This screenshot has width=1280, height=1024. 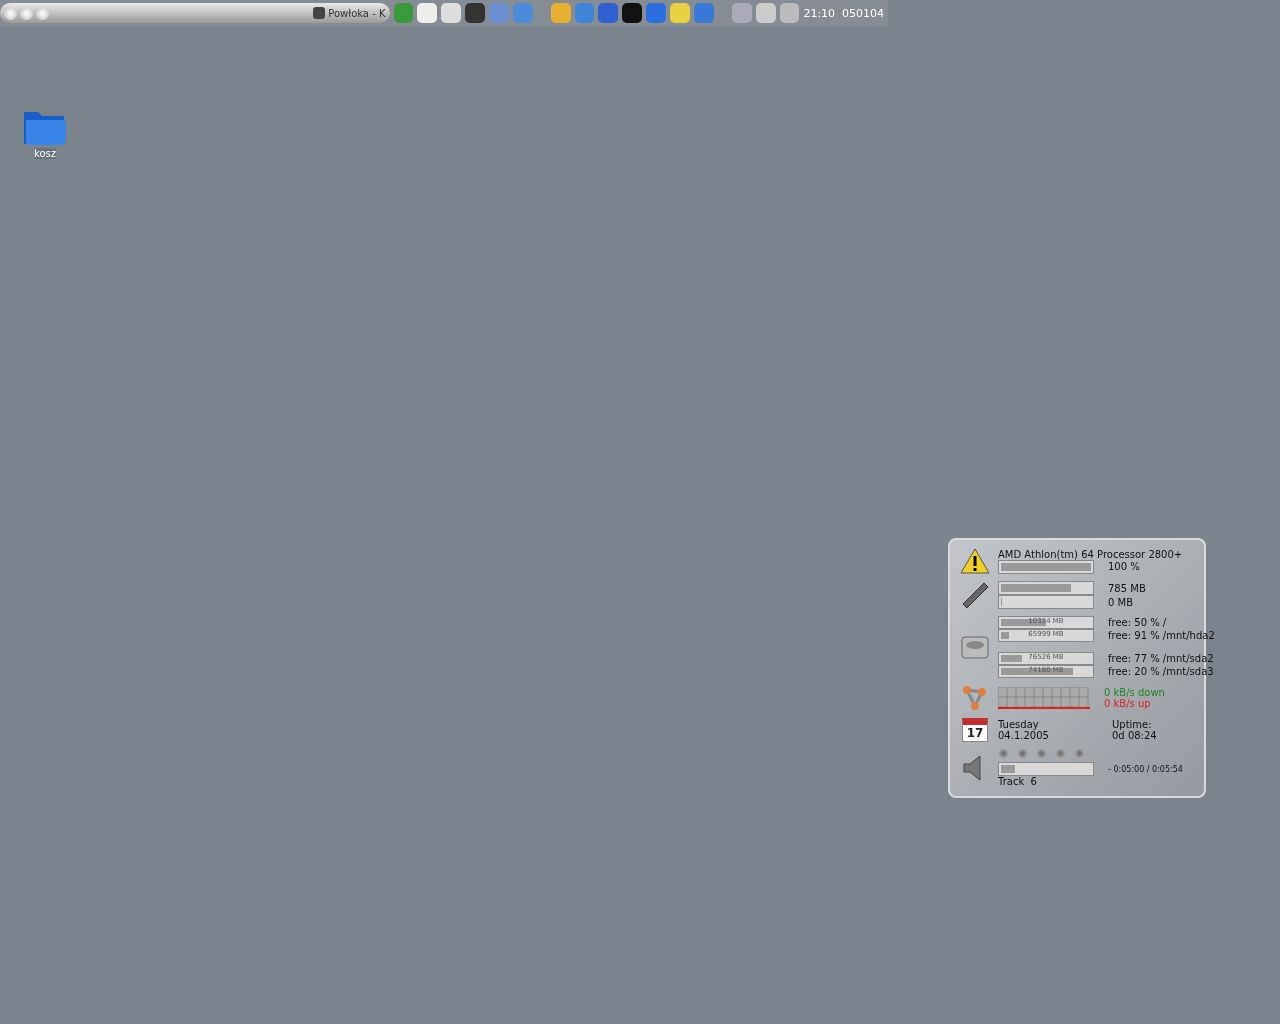 What do you see at coordinates (195, 13) in the screenshot?
I see `window-task-button: Powłoka - K` at bounding box center [195, 13].